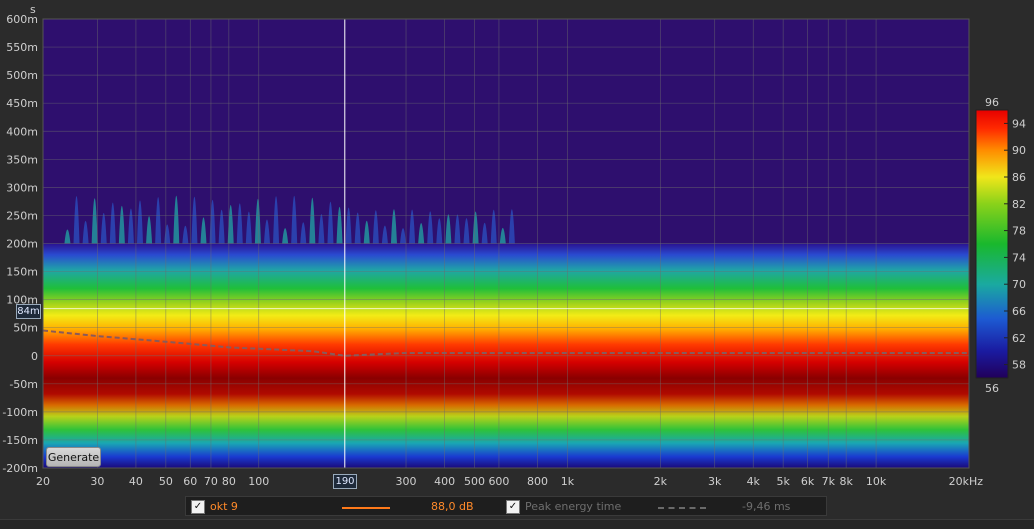 Image resolution: width=1034 pixels, height=529 pixels. I want to click on series1-value: 88,0 dB, so click(452, 506).